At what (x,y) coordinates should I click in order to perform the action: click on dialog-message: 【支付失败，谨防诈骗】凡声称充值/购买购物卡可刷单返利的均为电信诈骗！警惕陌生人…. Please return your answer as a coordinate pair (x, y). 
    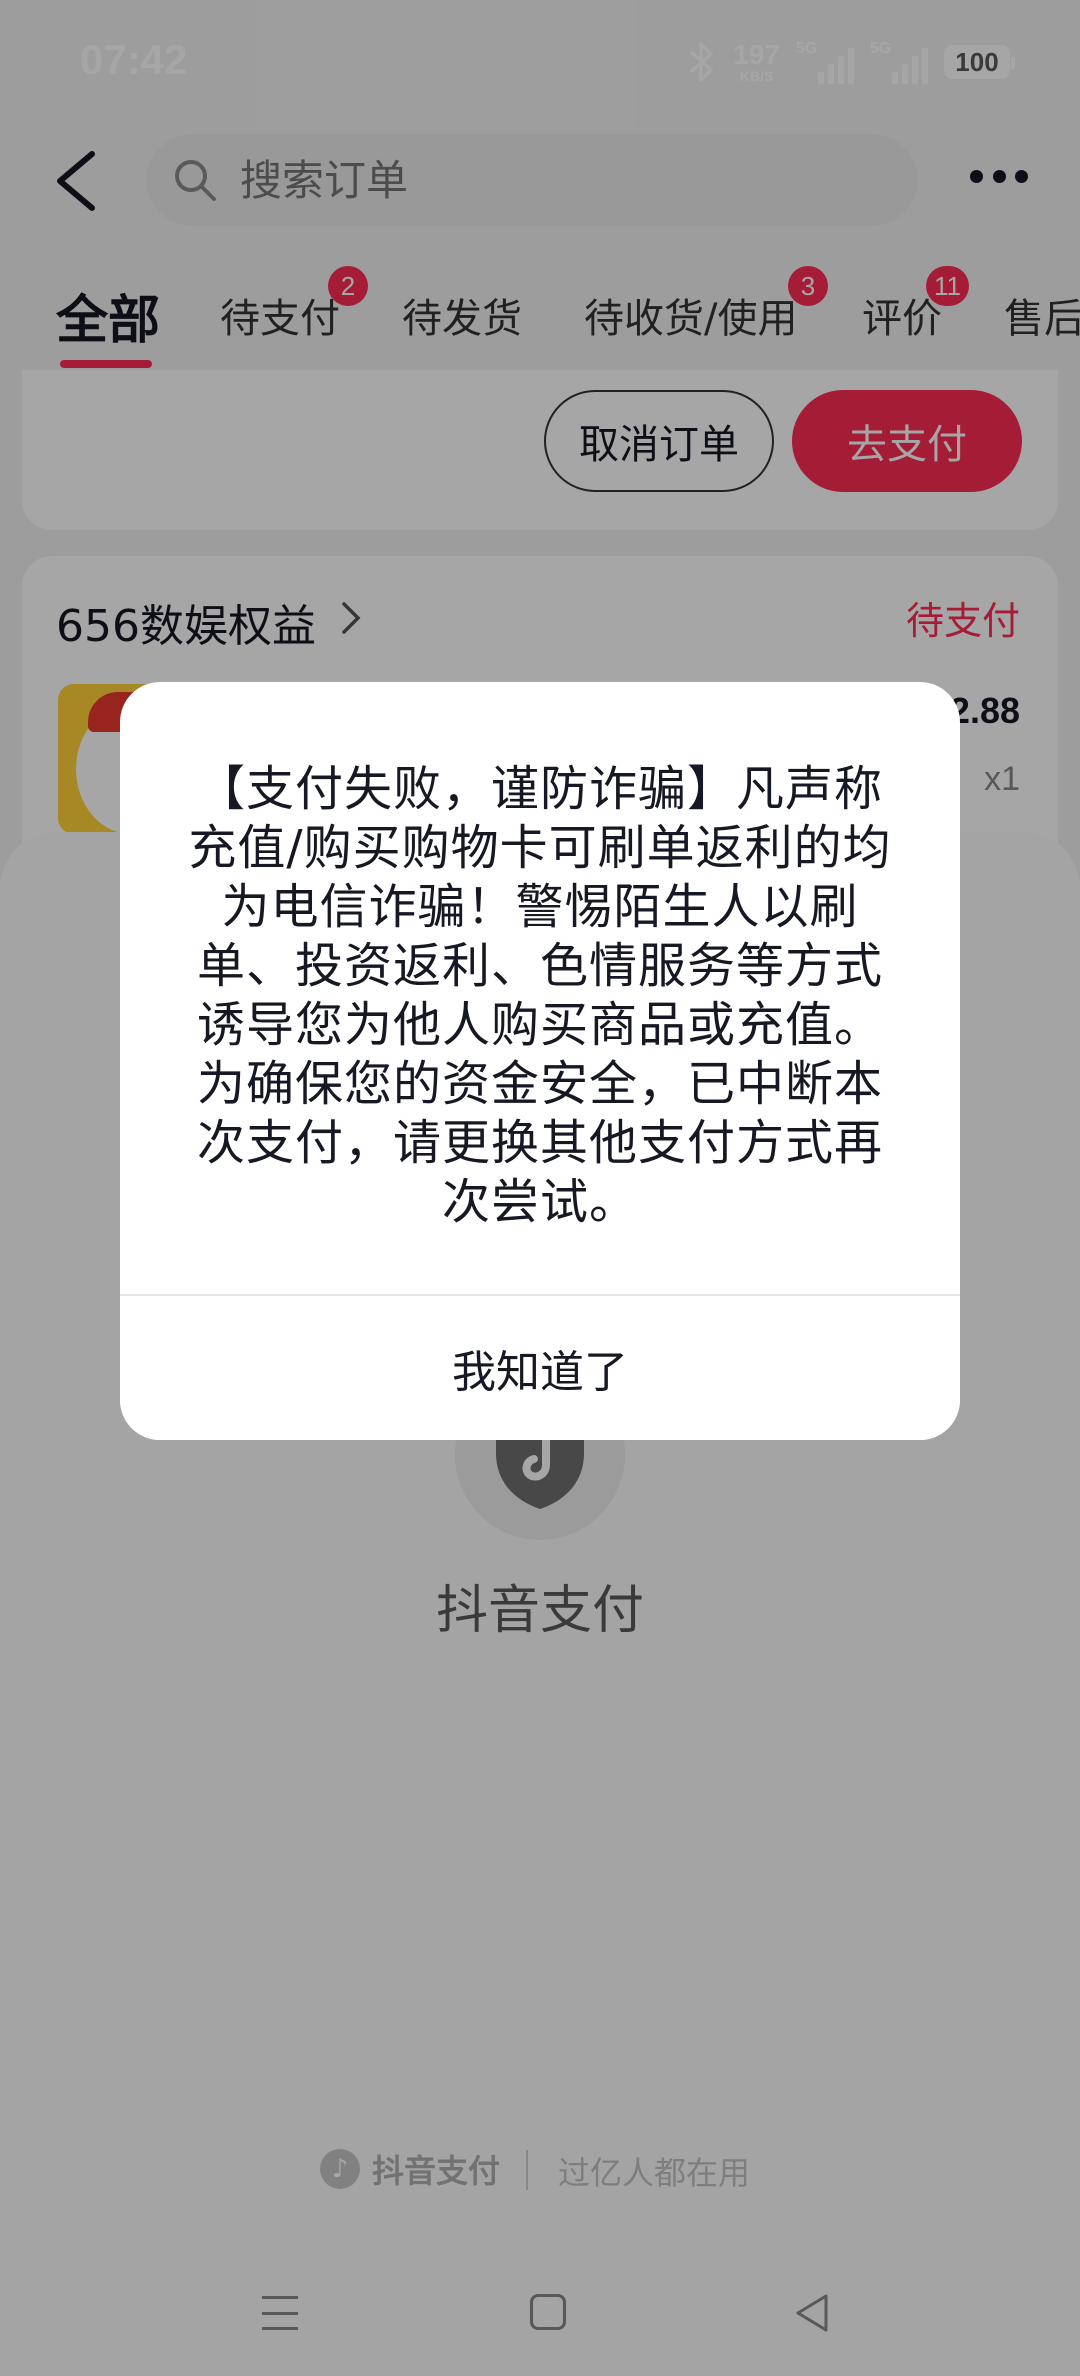
    Looking at the image, I should click on (540, 995).